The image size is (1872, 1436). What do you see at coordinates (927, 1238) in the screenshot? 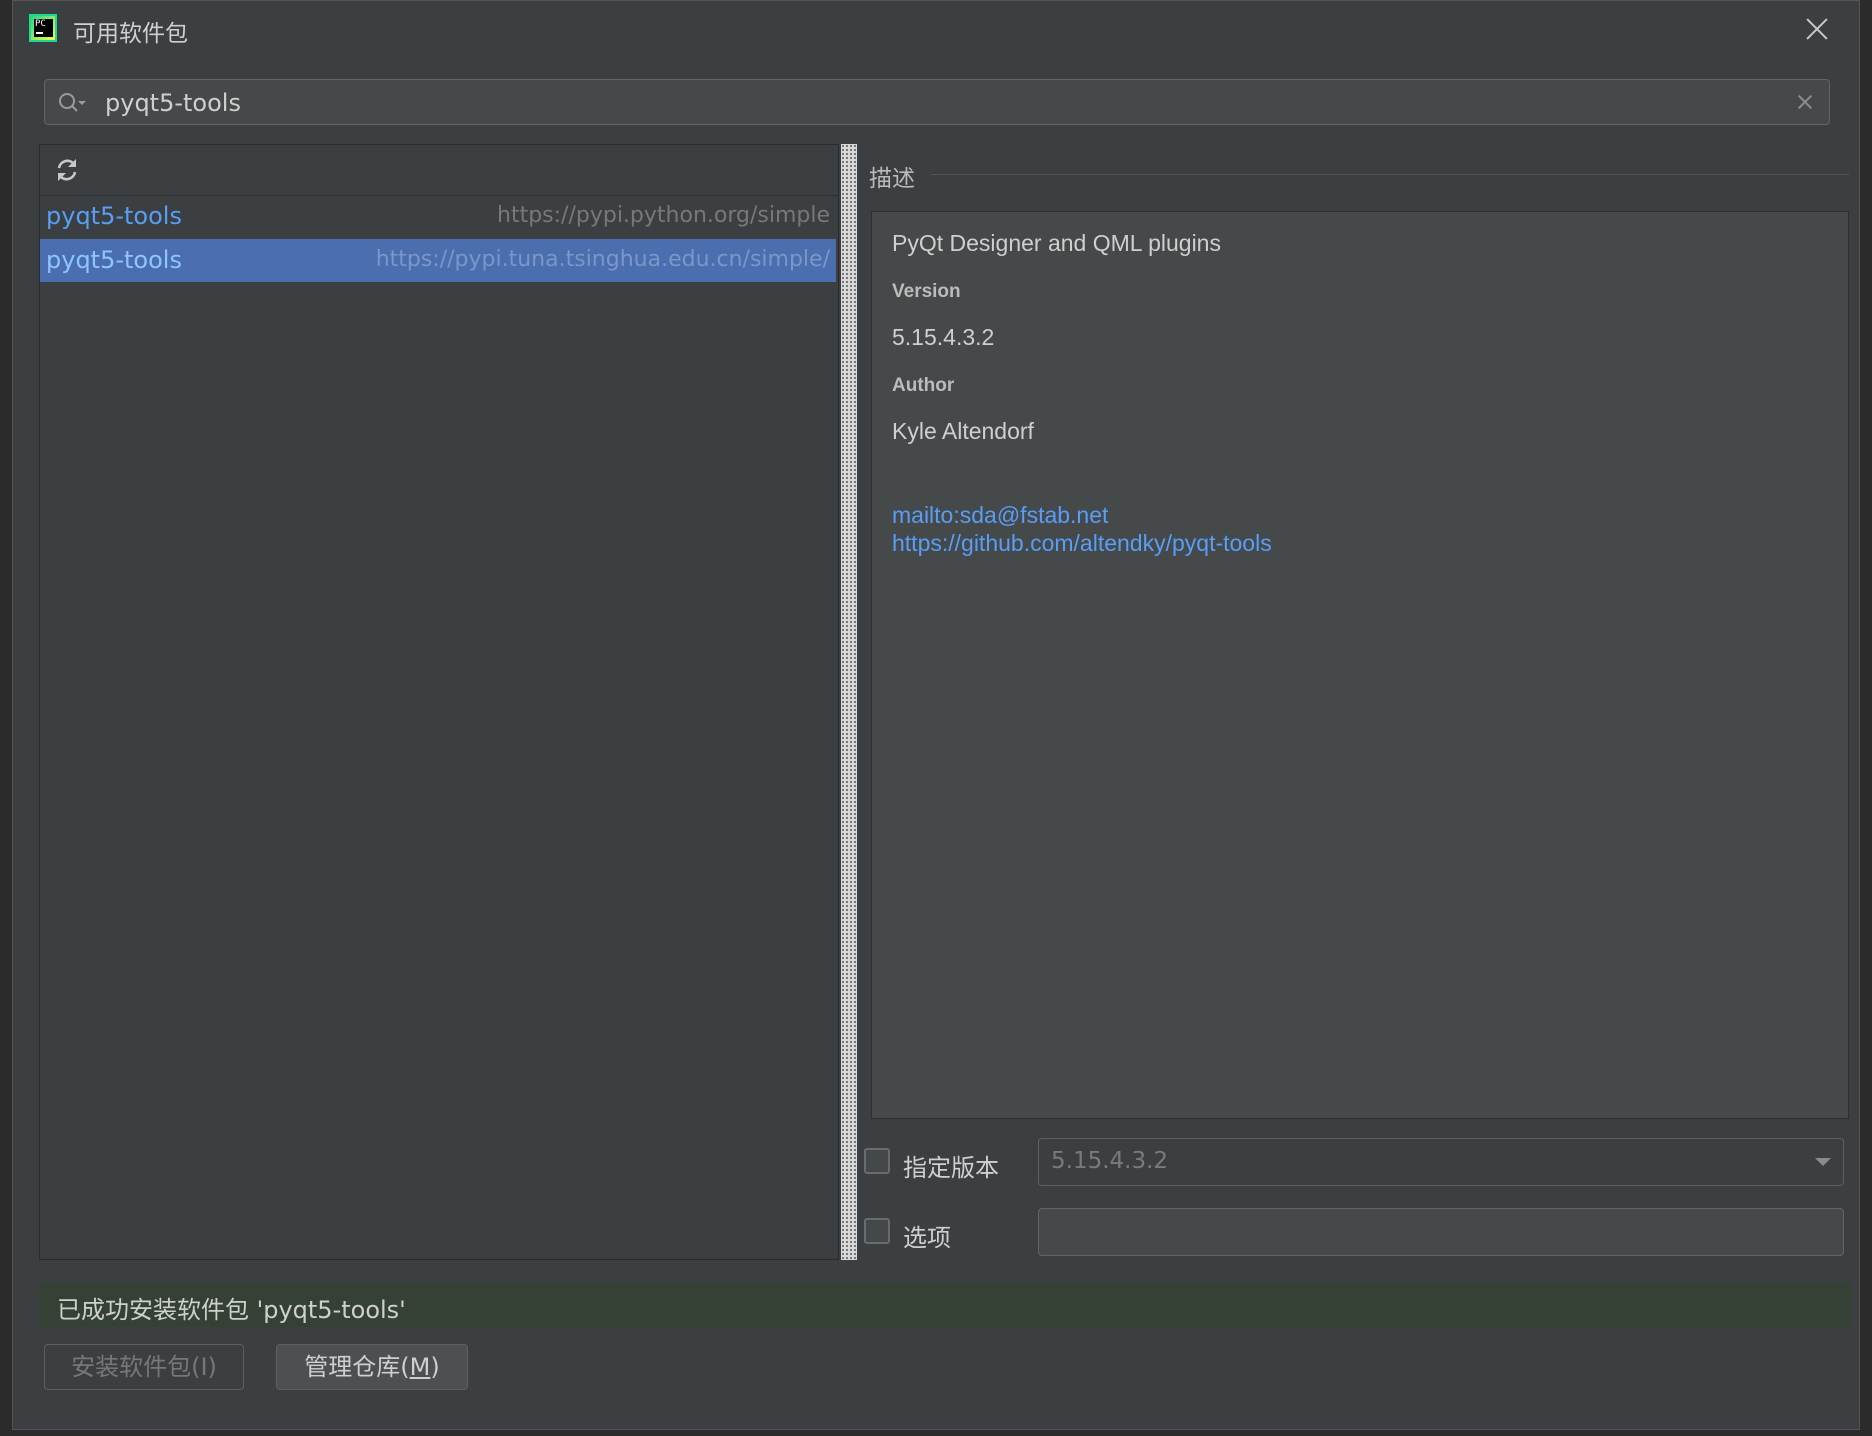
I see `options-label: 选项` at bounding box center [927, 1238].